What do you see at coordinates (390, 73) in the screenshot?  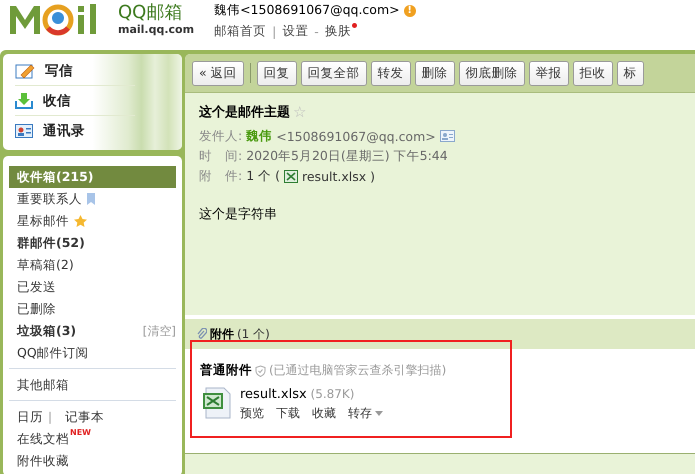 I see `toolbar-button: 转发` at bounding box center [390, 73].